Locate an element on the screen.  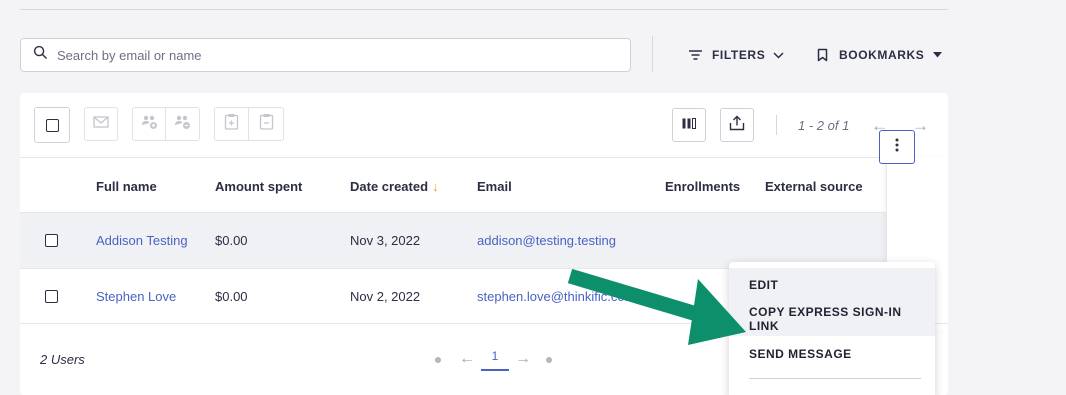
column-header-full-name: Full name is located at coordinates (126, 186).